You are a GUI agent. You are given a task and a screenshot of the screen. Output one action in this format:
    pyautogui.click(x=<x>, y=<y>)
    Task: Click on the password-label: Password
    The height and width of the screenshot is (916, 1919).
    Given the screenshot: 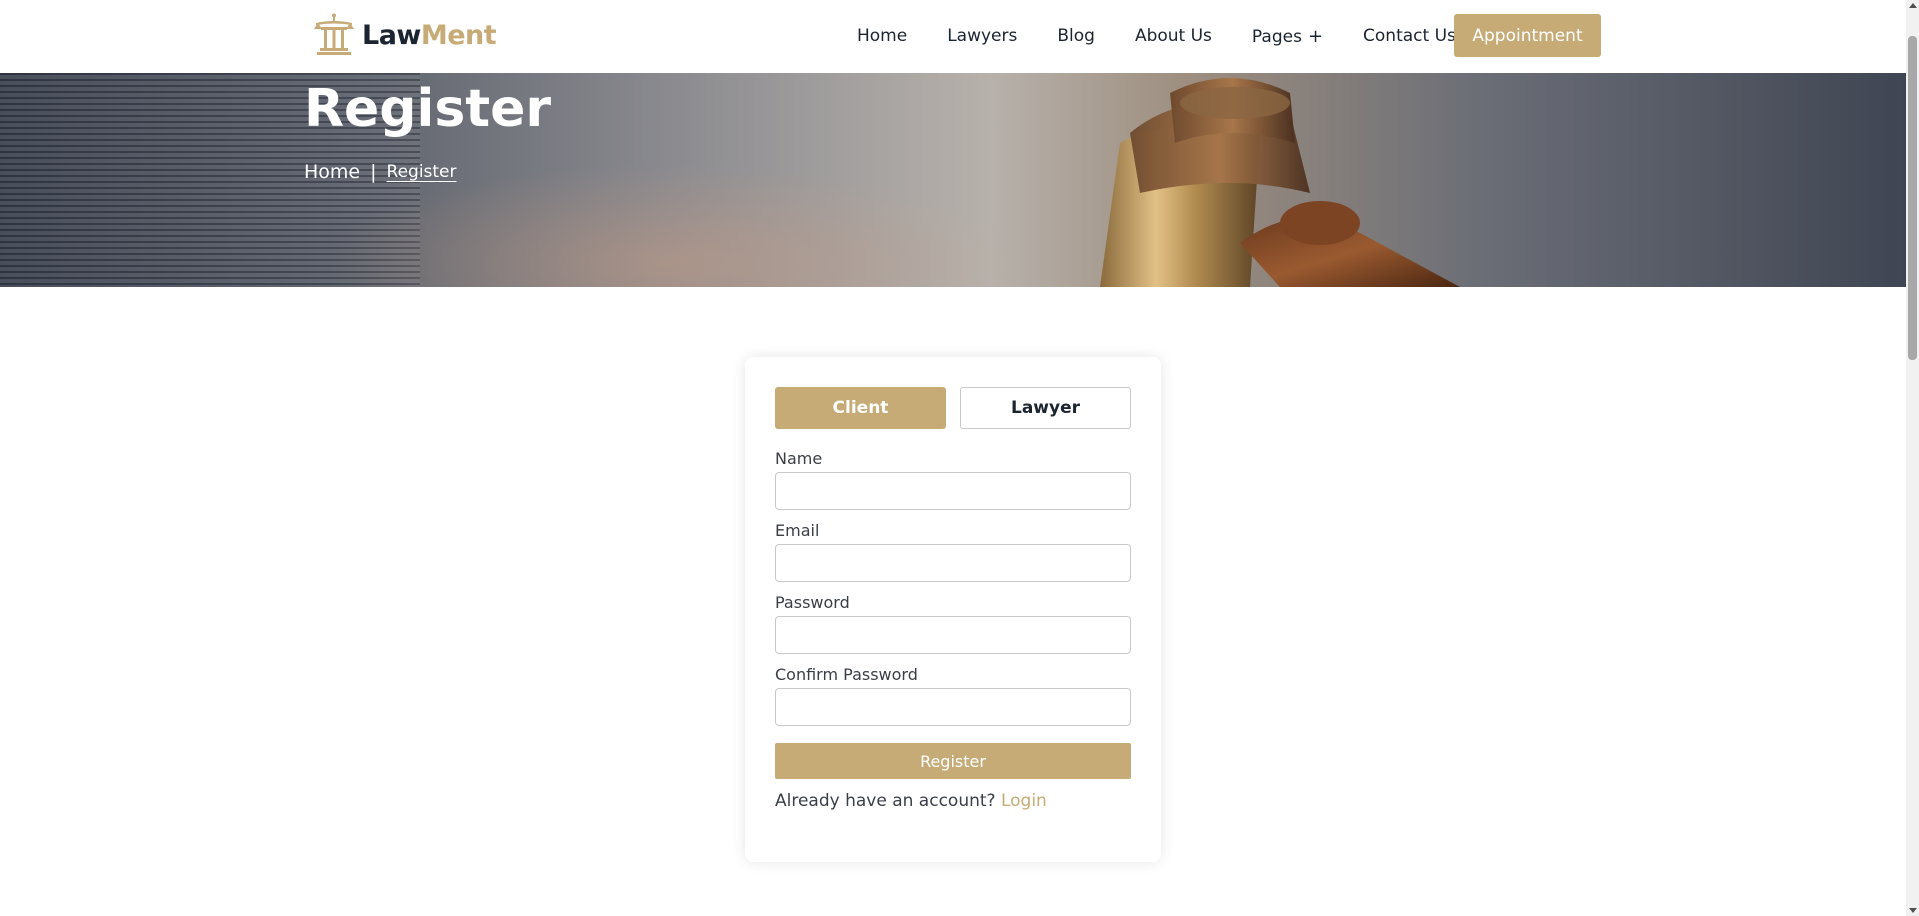 What is the action you would take?
    pyautogui.click(x=812, y=602)
    